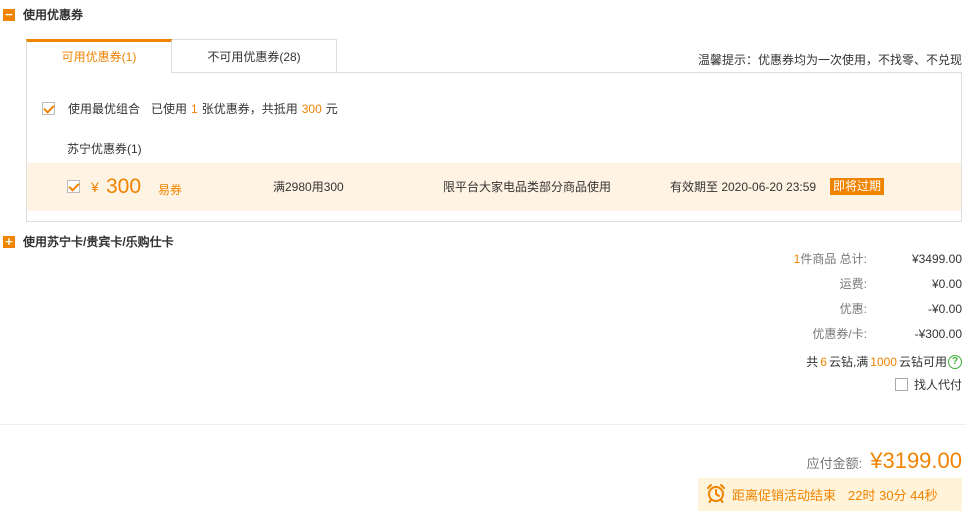 The width and height of the screenshot is (966, 511). I want to click on promo-countdown-bar: 距离促销活动结束 22时 30分 44秒, so click(830, 494).